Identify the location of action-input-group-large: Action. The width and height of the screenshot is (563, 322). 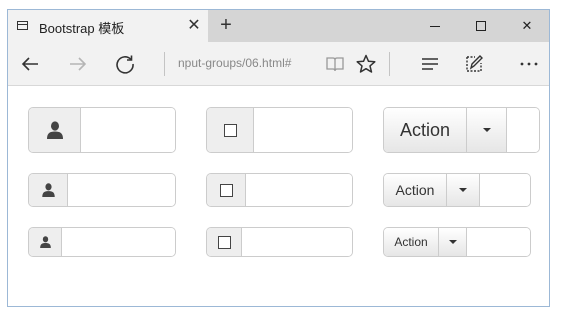
(461, 130).